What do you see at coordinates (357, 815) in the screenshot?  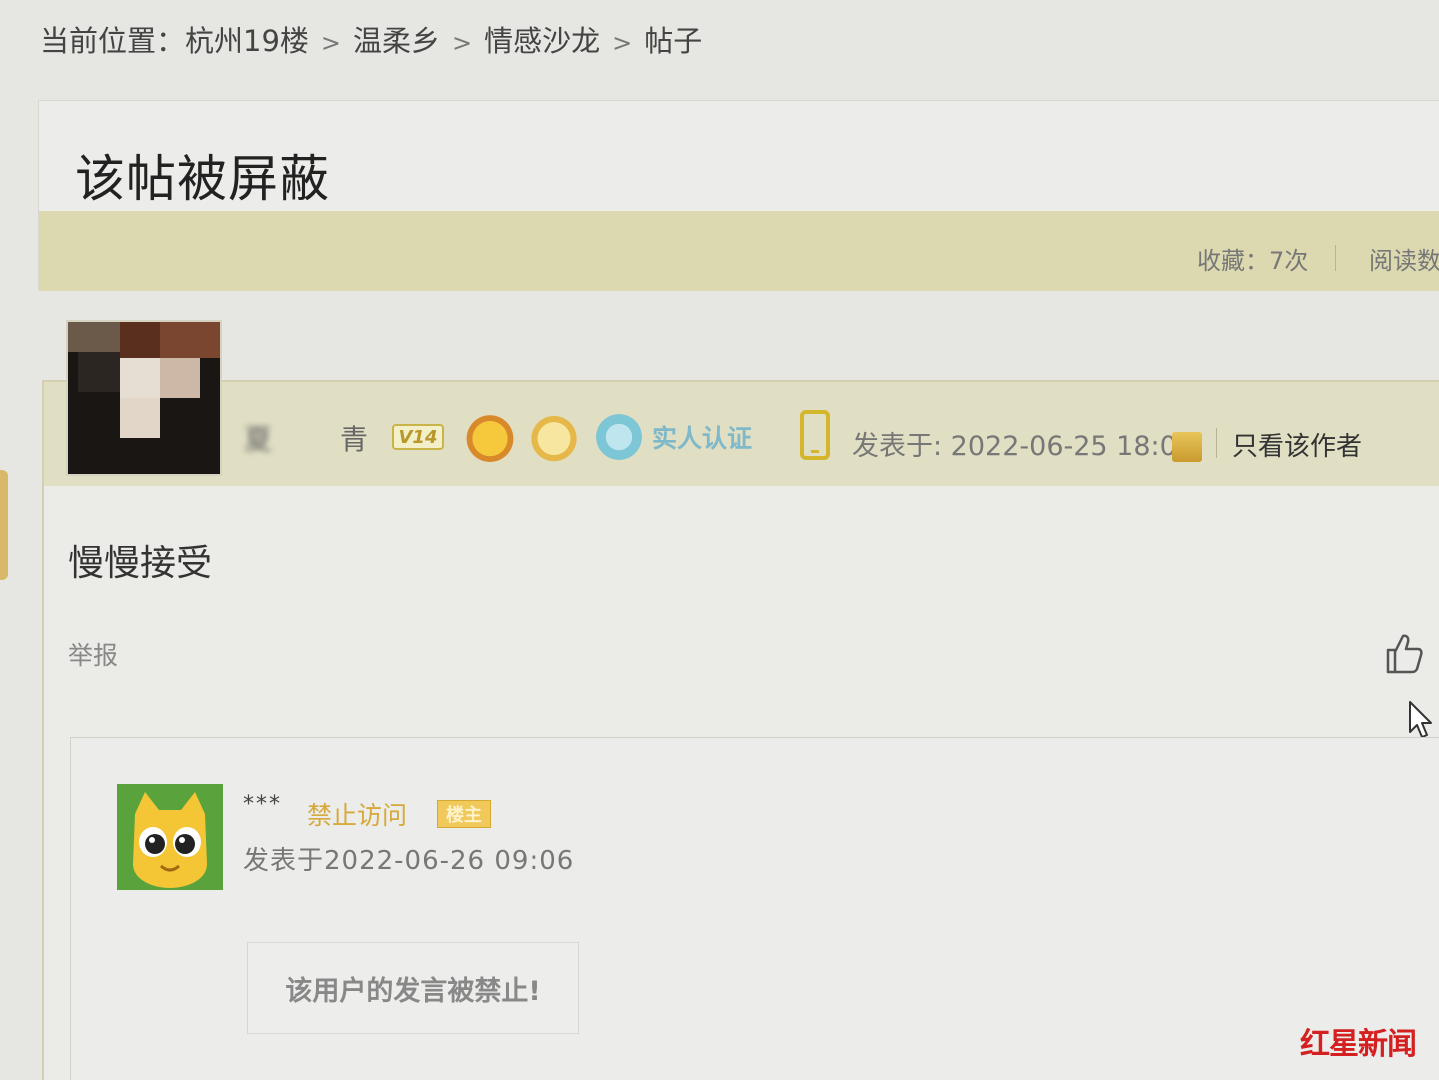 I see `reply-access-status: 禁止访问` at bounding box center [357, 815].